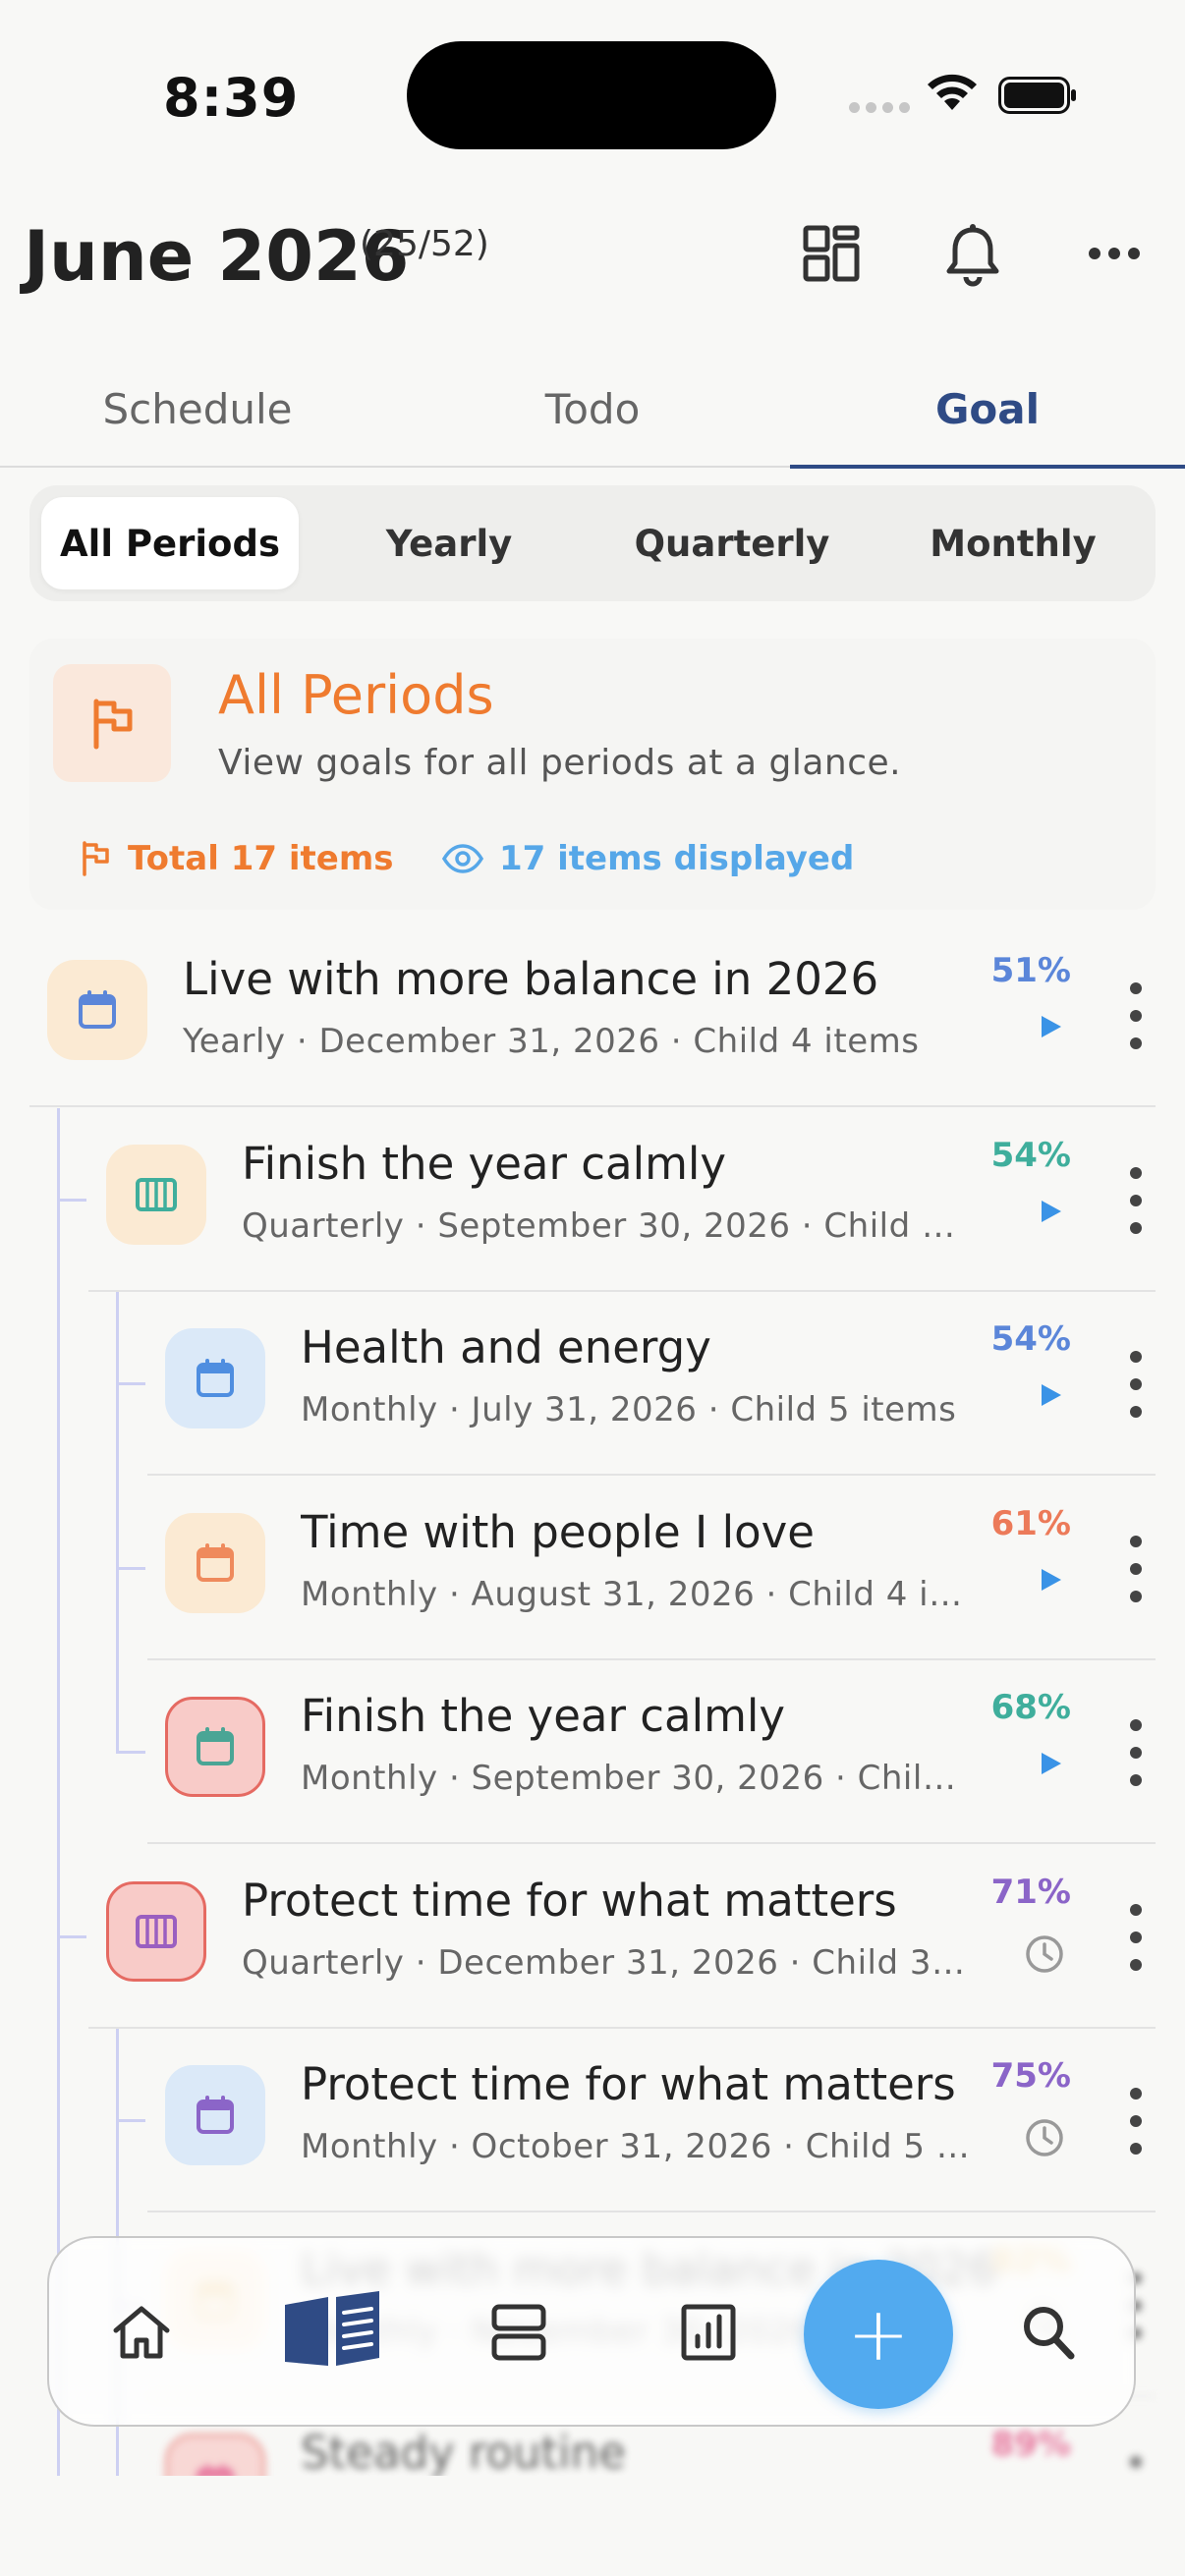  Describe the element at coordinates (531, 979) in the screenshot. I see `goal-title: Live with more balance in 2026` at that location.